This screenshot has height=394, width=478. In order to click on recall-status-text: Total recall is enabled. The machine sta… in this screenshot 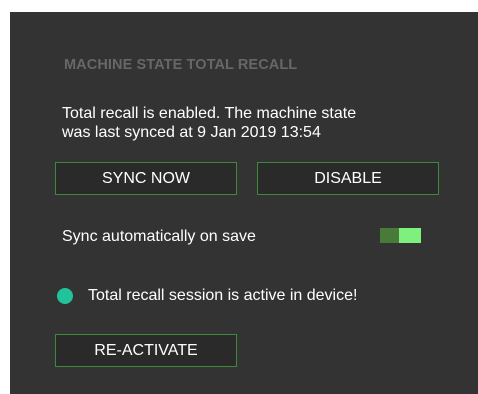, I will do `click(242, 123)`.